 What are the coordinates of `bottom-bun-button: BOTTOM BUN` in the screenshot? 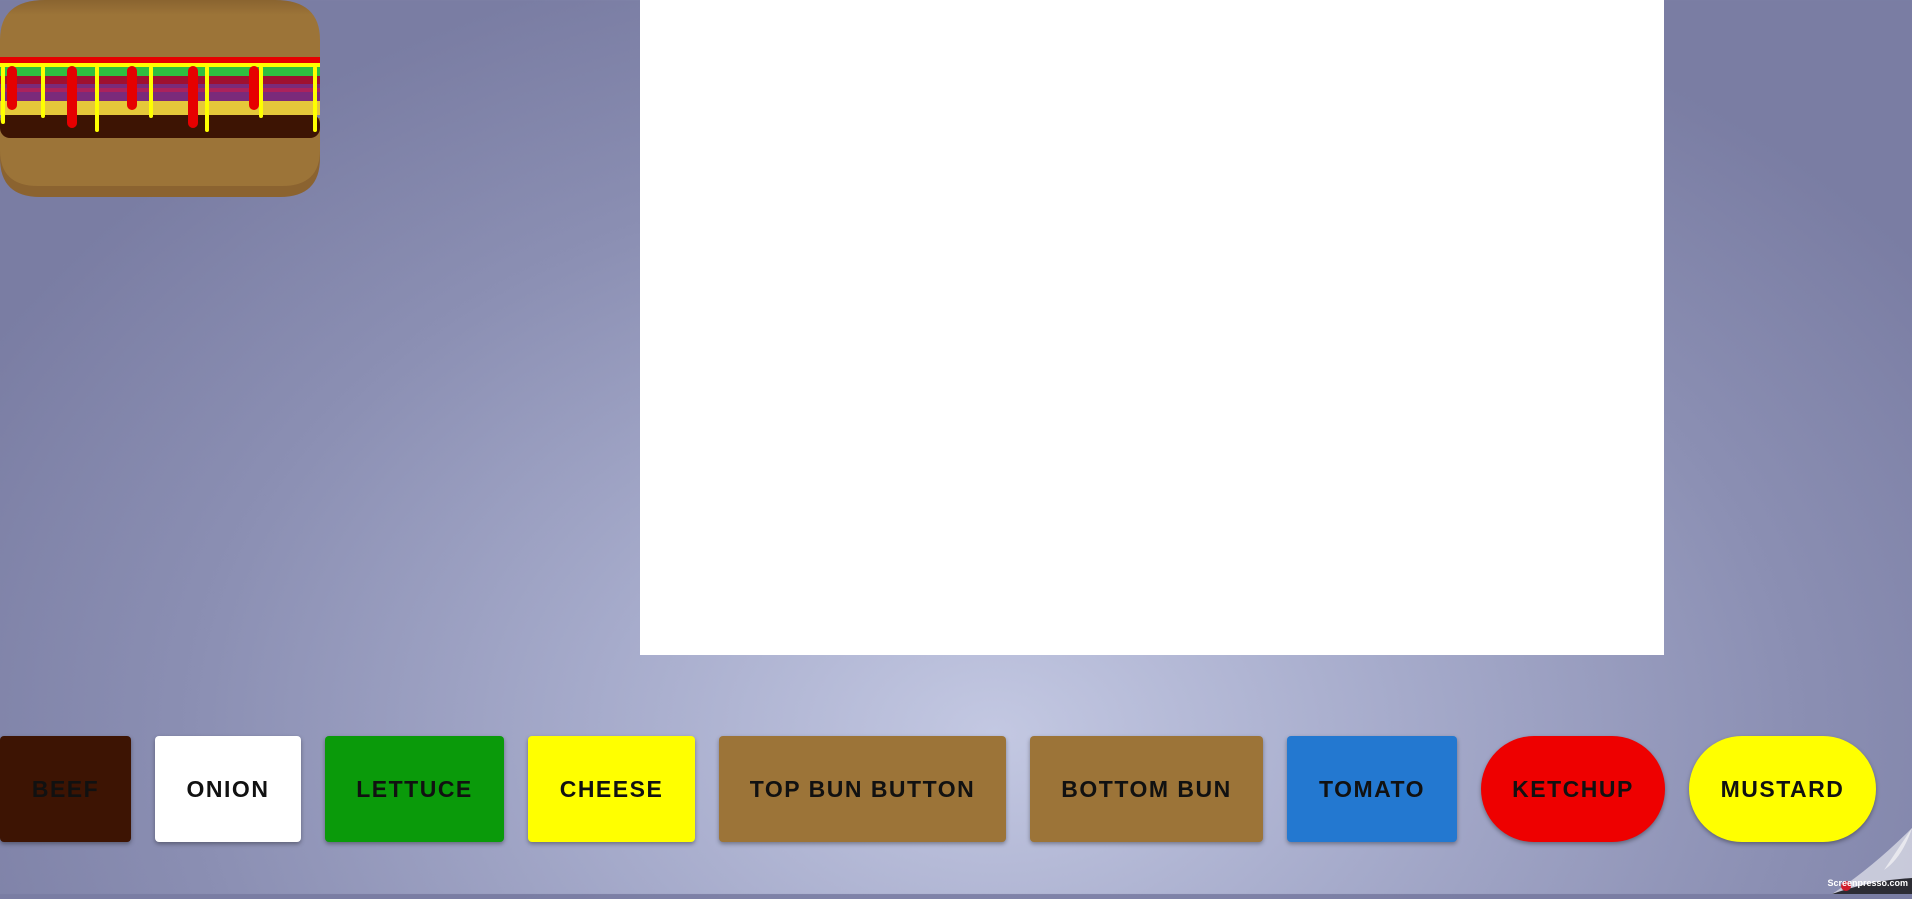 It's located at (1146, 789).